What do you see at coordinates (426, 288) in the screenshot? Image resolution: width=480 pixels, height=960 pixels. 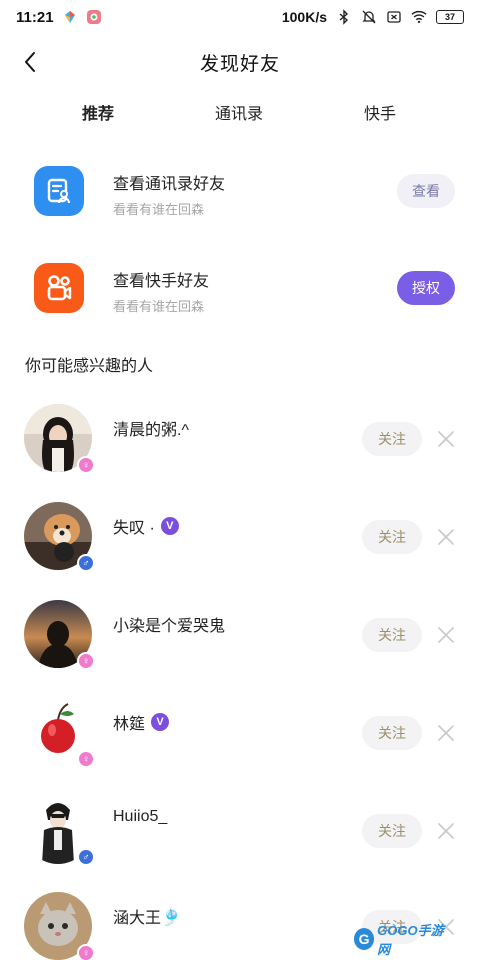 I see `authorize-kuaishou-button: 授权` at bounding box center [426, 288].